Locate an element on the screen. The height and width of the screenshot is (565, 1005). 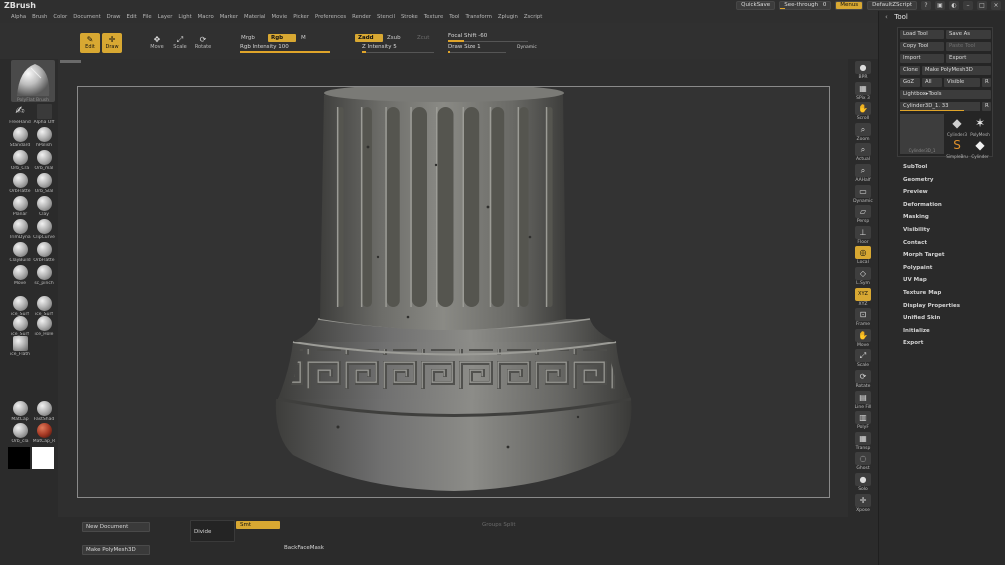
shelf-solo: ● Solo is located at coordinates (863, 482).